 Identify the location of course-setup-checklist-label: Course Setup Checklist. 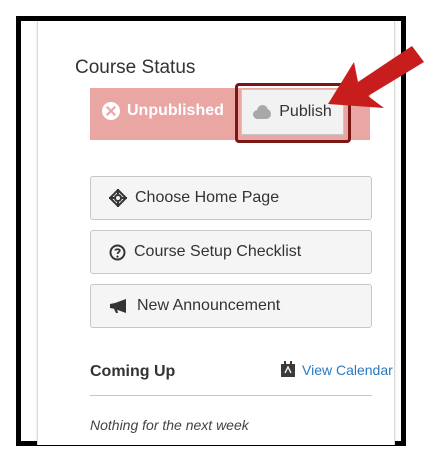
(218, 251).